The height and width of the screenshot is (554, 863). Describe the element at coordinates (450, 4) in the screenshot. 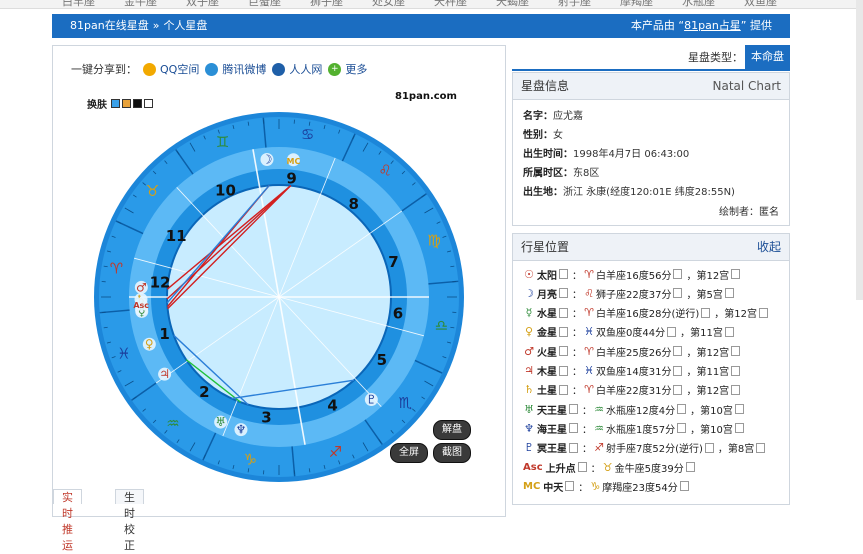

I see `top-nav-item: 天秤座` at that location.